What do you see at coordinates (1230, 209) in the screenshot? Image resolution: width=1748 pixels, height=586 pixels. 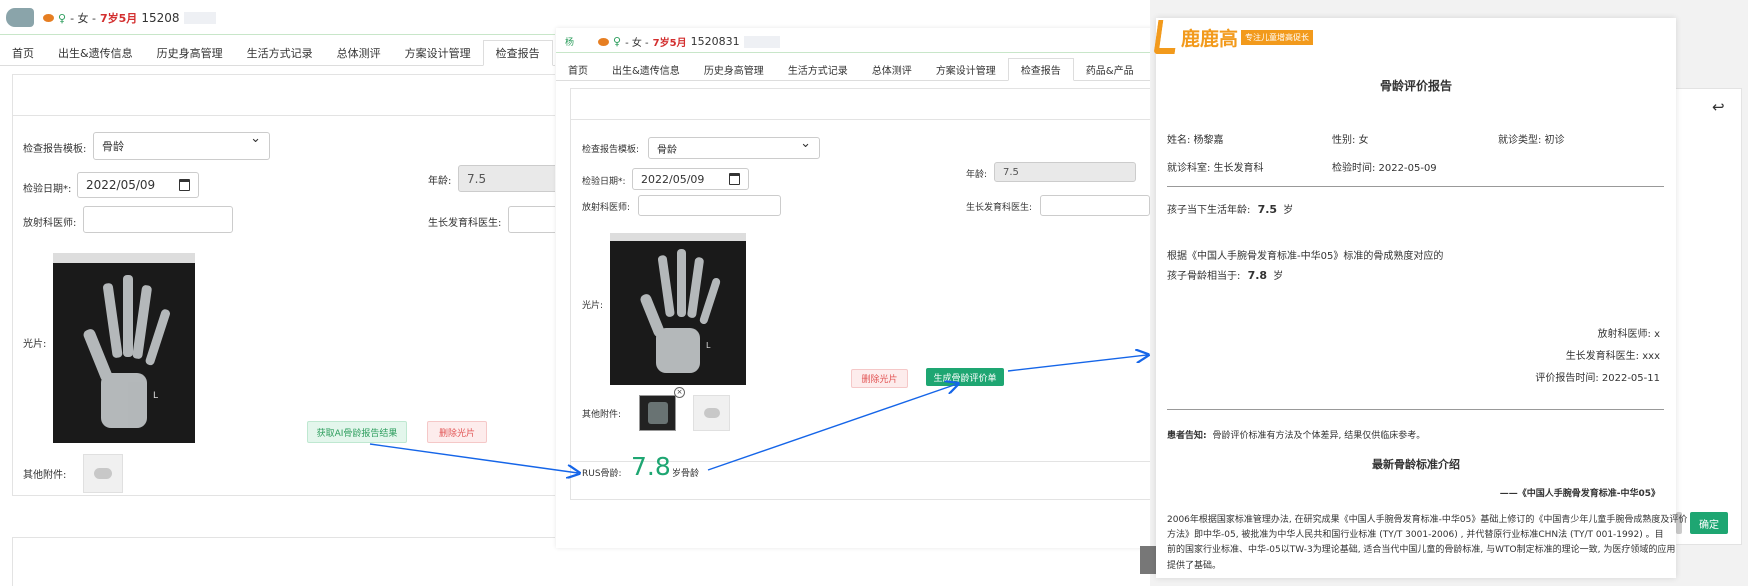 I see `current-age-line: 孩子当下生活年龄: 7.5 岁` at bounding box center [1230, 209].